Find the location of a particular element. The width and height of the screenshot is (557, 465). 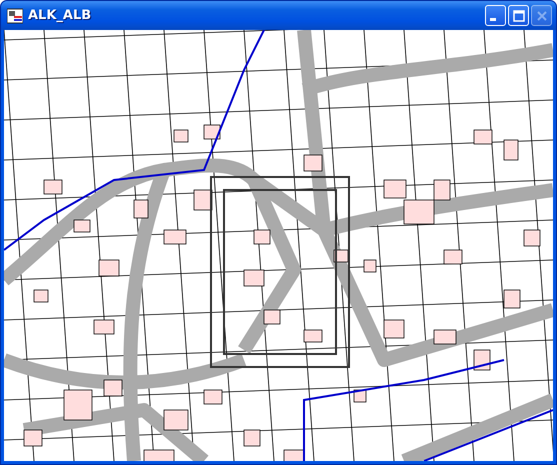

maximize-icon is located at coordinates (519, 15).